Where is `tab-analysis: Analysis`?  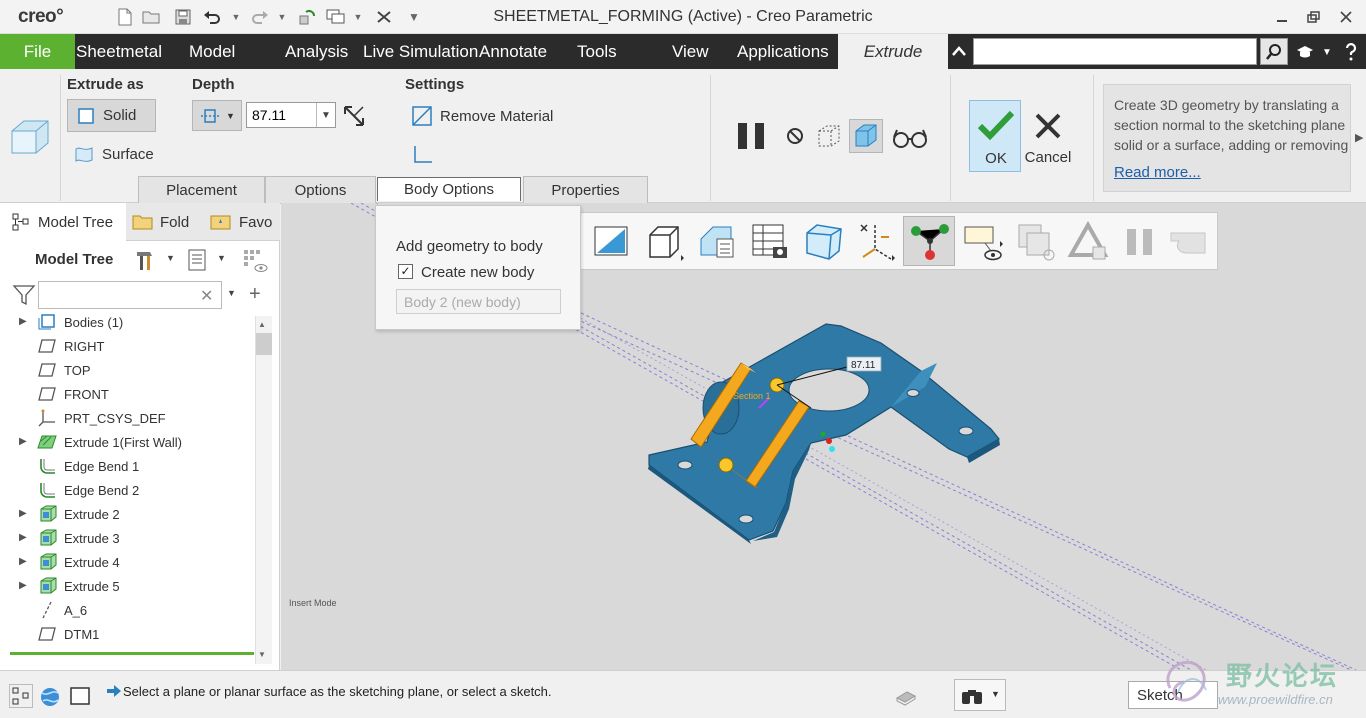 tab-analysis: Analysis is located at coordinates (316, 51).